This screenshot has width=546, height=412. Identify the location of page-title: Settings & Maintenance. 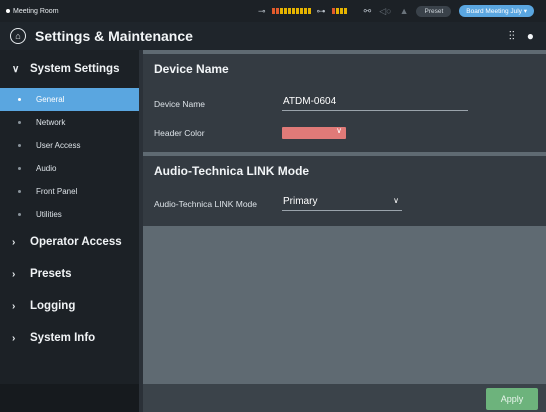
(114, 36).